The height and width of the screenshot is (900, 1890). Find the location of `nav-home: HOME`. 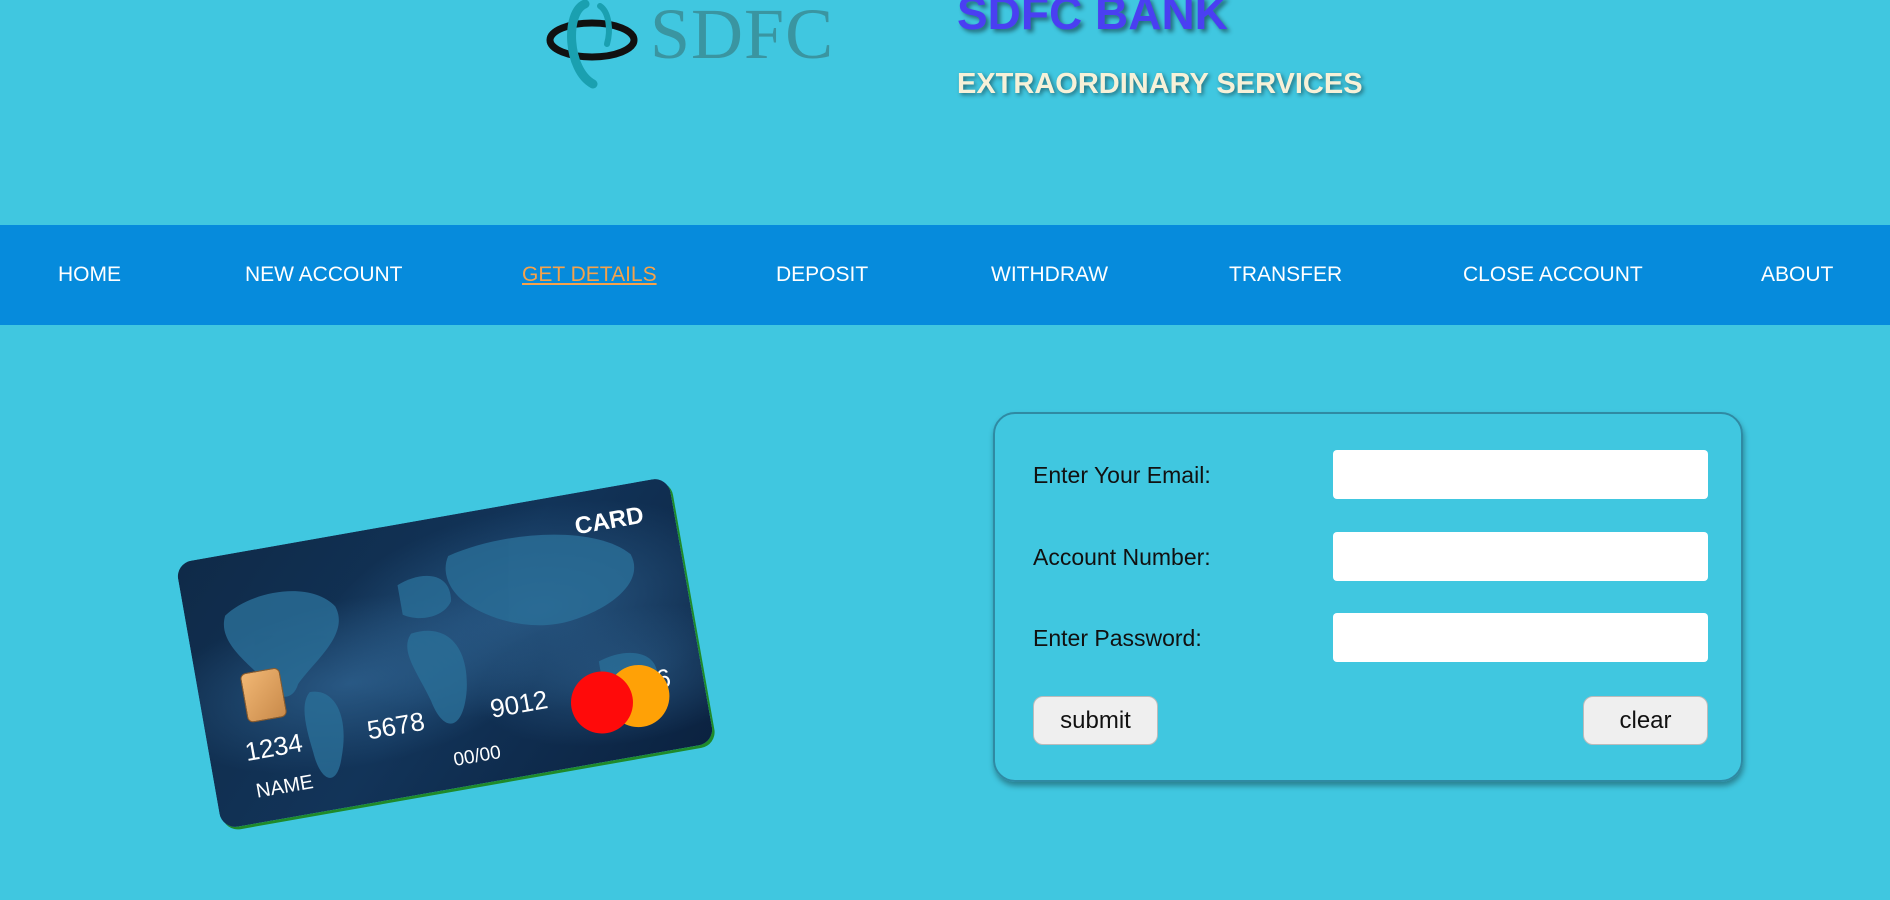

nav-home: HOME is located at coordinates (89, 275).